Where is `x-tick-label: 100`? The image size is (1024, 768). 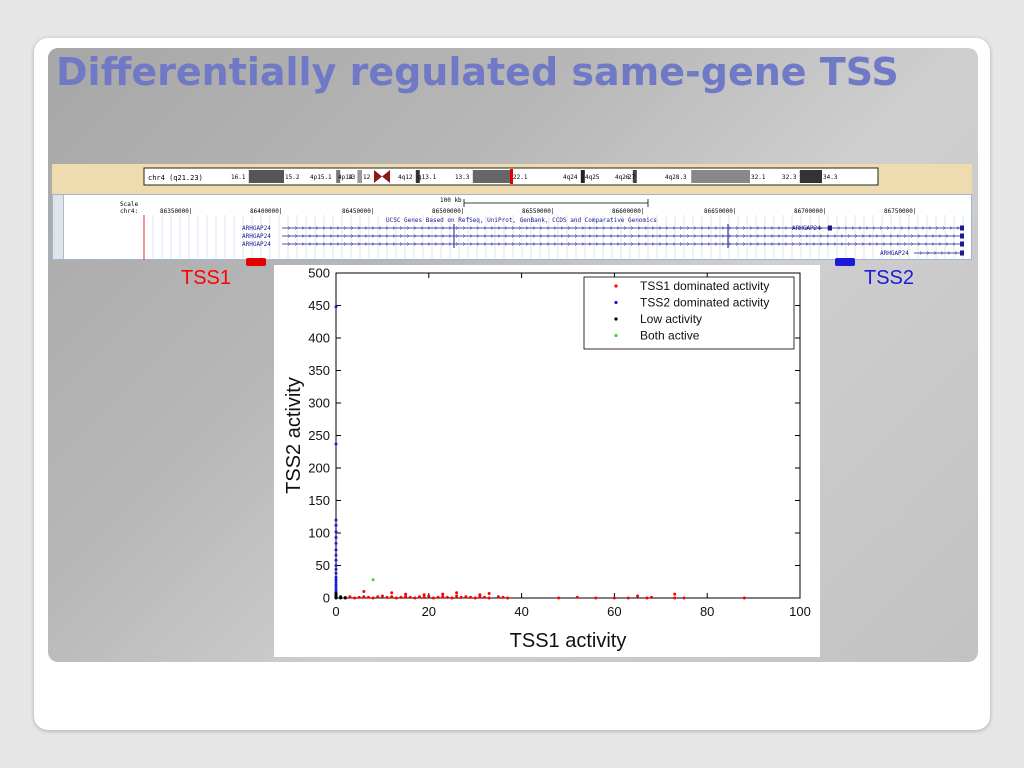 x-tick-label: 100 is located at coordinates (800, 611).